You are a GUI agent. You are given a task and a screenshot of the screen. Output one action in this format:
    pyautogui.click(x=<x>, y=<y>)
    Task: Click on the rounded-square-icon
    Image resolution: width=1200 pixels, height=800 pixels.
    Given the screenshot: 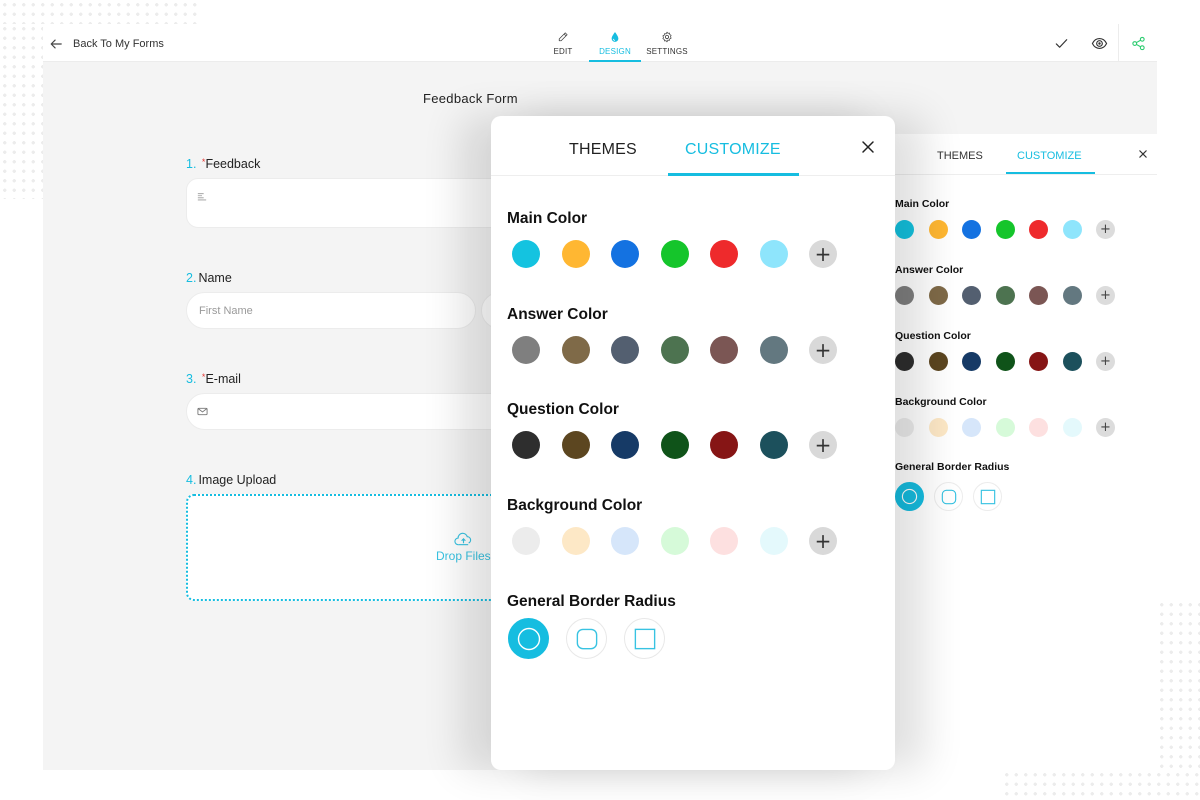 What is the action you would take?
    pyautogui.click(x=586, y=638)
    